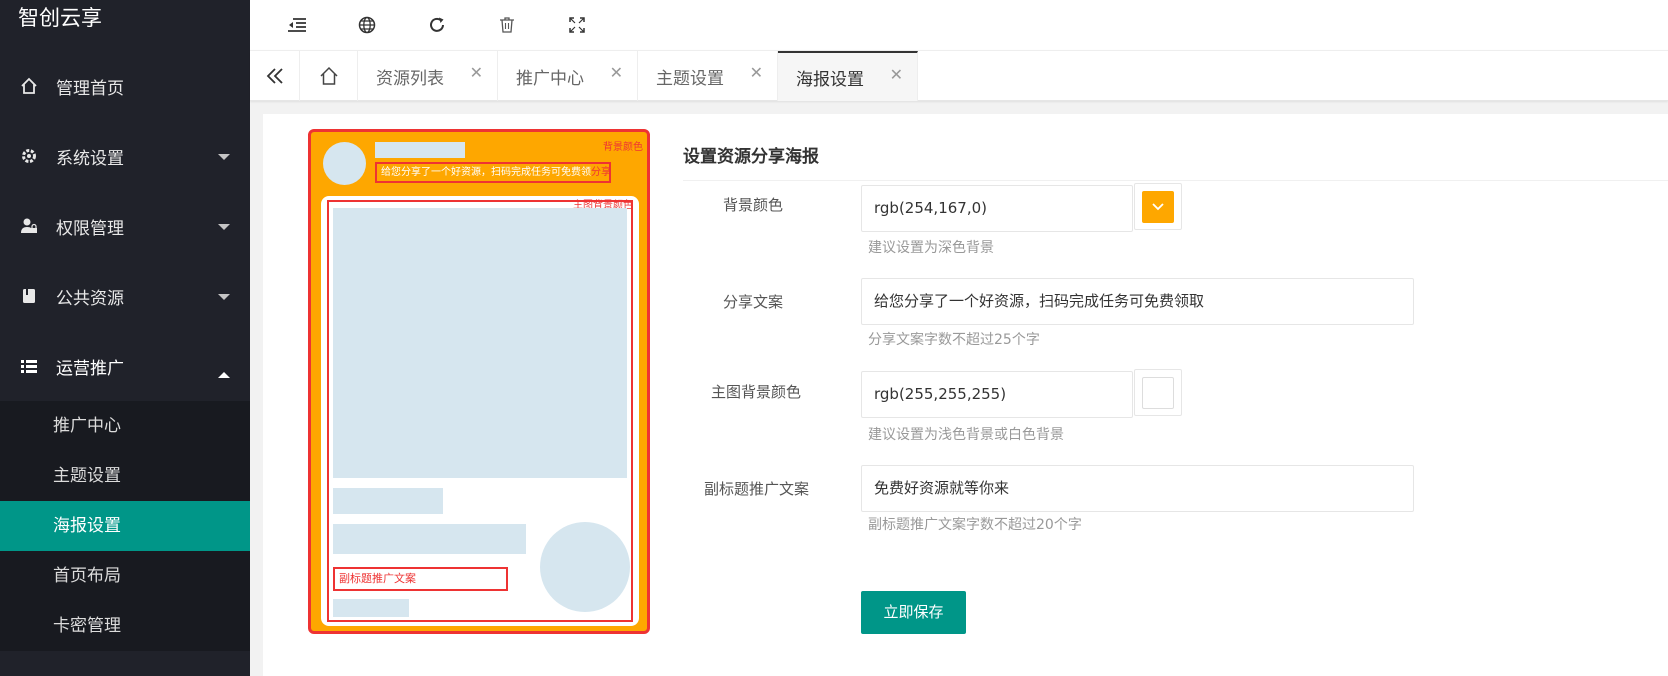 This screenshot has height=676, width=1668. Describe the element at coordinates (367, 25) in the screenshot. I see `globe-icon` at that location.